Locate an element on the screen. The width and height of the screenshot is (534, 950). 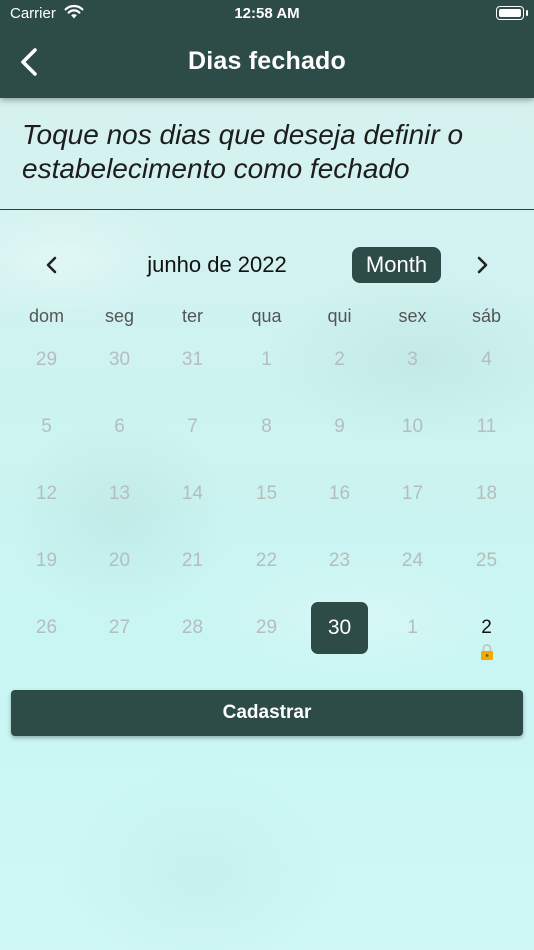
page-title: Dias fechado is located at coordinates (266, 61).